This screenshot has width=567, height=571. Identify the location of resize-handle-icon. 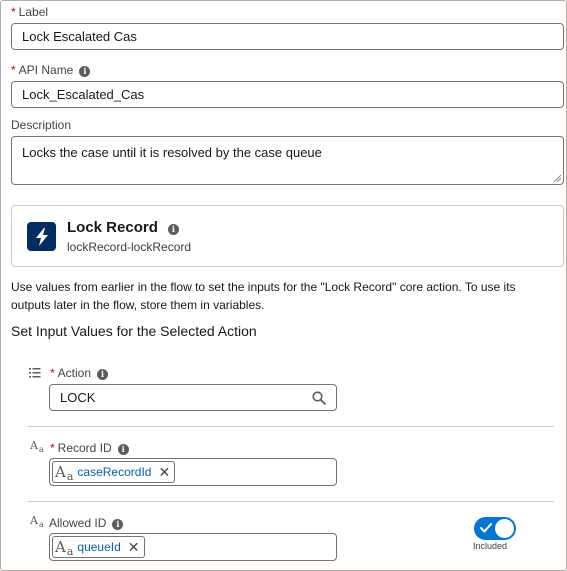
(557, 178).